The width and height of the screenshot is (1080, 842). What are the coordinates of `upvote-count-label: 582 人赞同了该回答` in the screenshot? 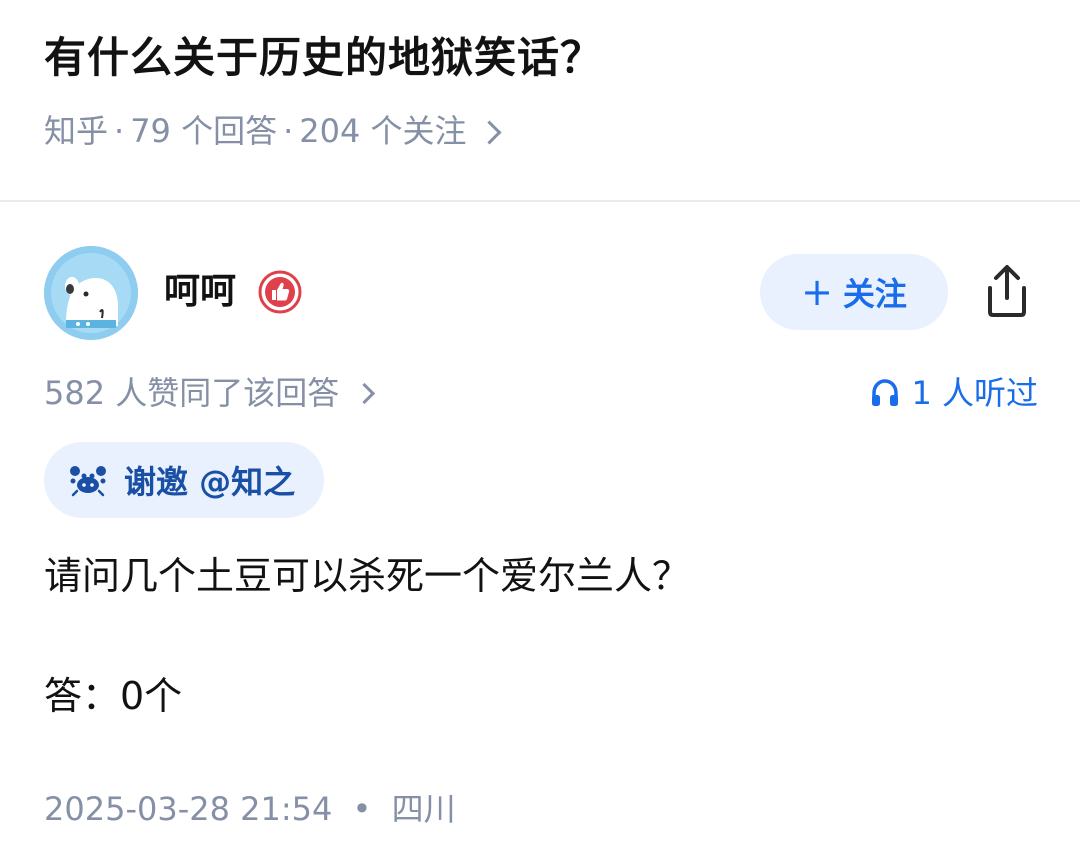 It's located at (192, 393).